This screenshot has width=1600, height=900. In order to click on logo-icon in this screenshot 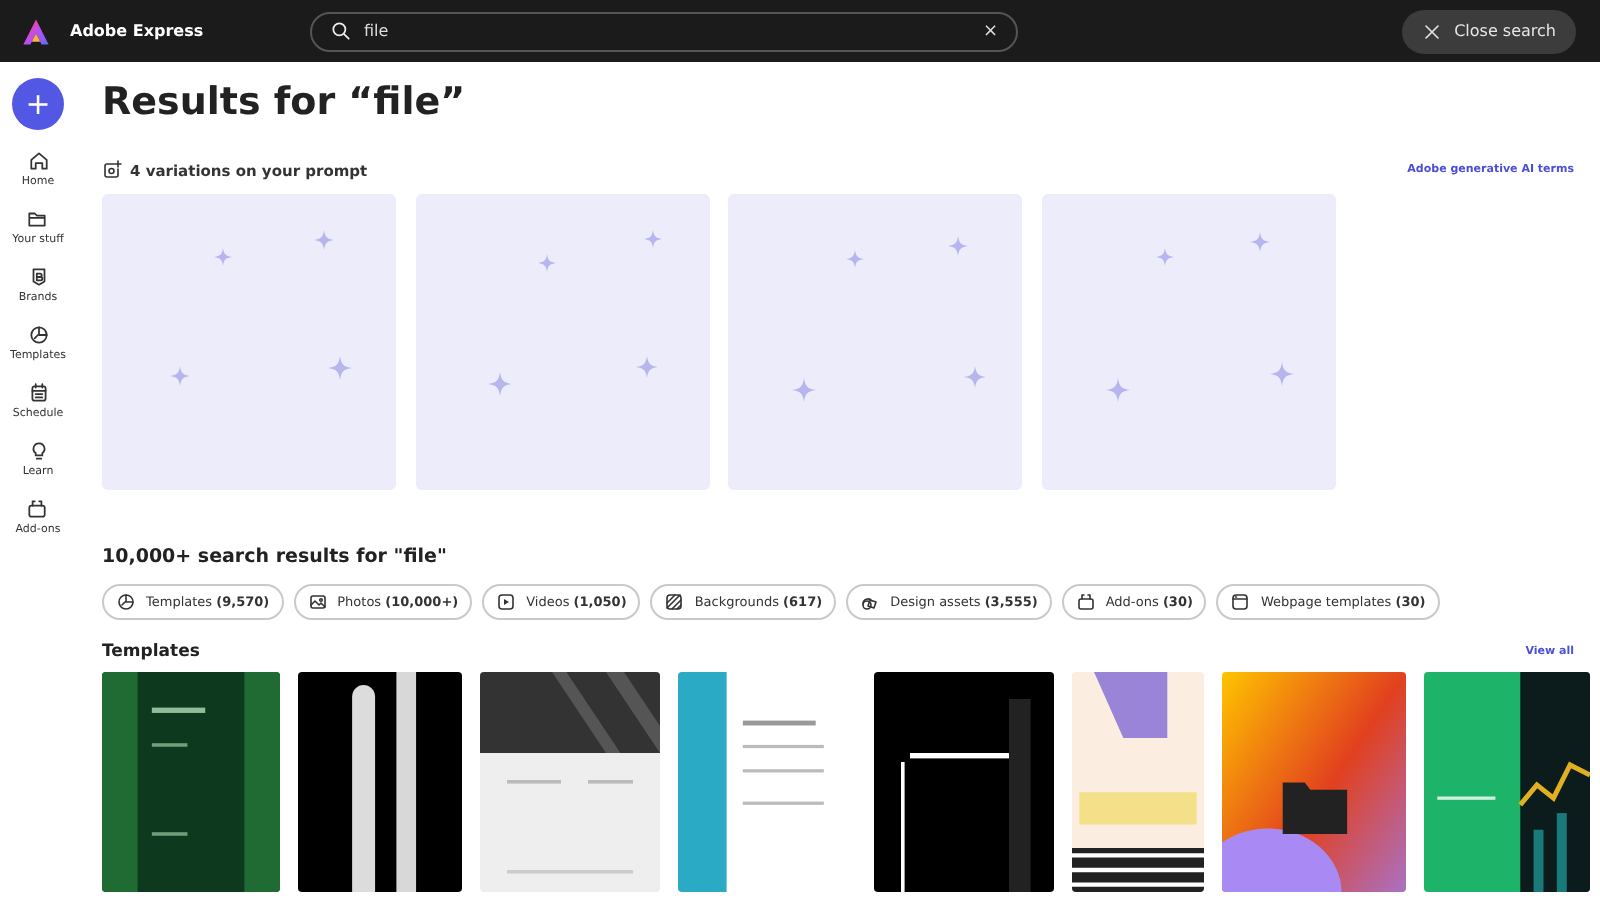, I will do `click(36, 31)`.